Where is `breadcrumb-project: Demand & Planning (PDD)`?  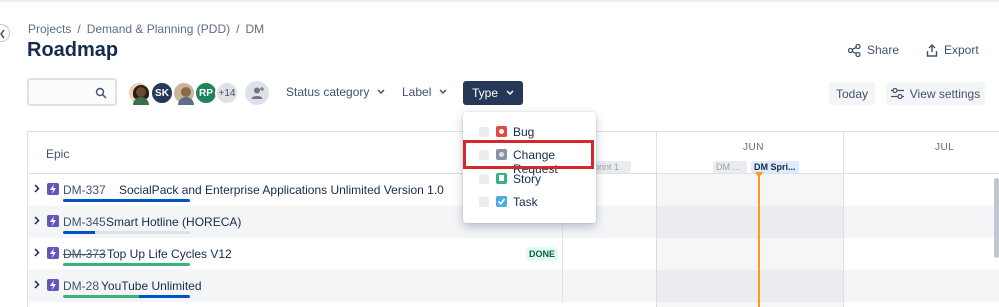
breadcrumb-project: Demand & Planning (PDD) is located at coordinates (158, 29).